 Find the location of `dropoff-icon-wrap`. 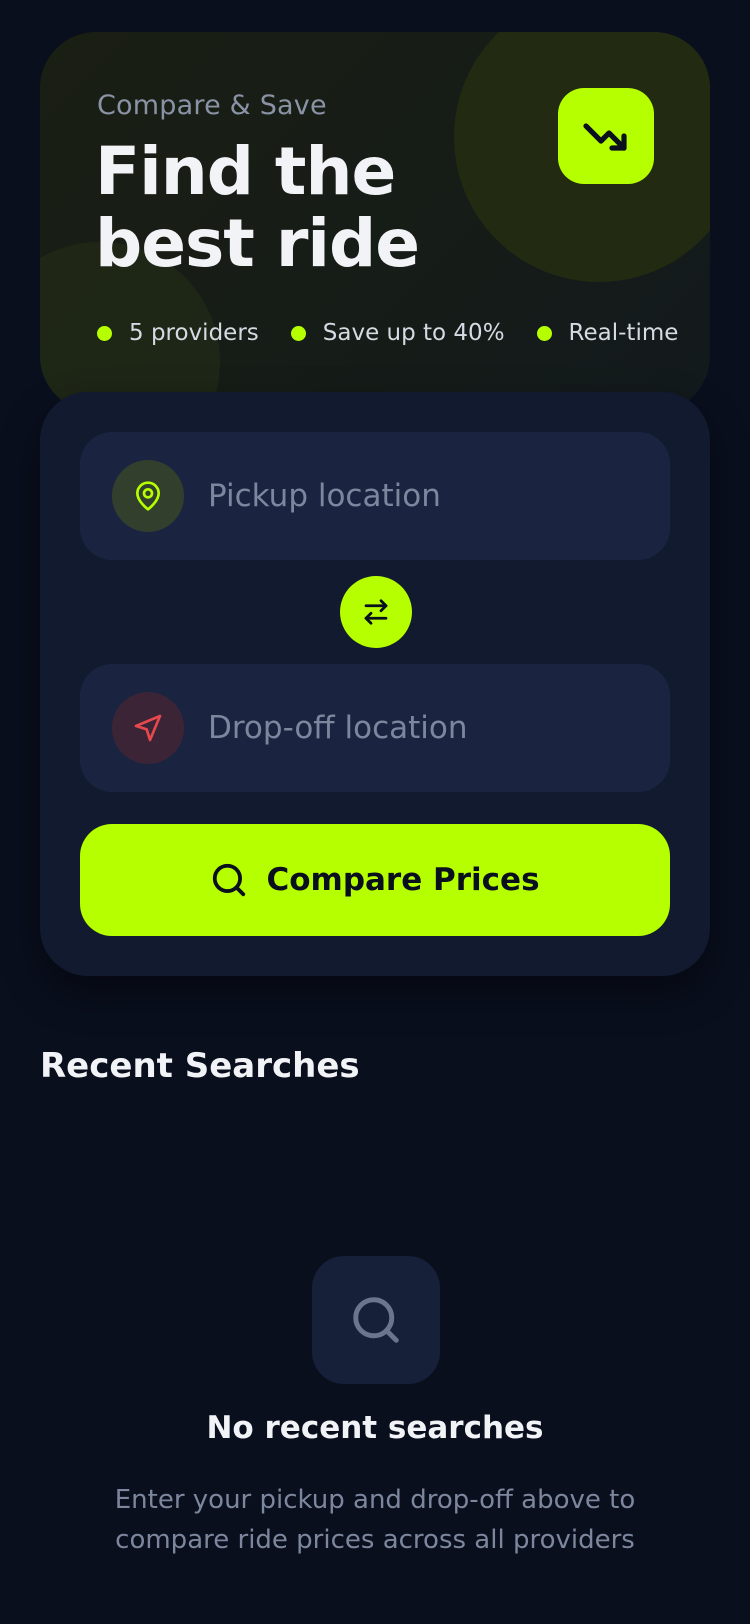

dropoff-icon-wrap is located at coordinates (148, 728).